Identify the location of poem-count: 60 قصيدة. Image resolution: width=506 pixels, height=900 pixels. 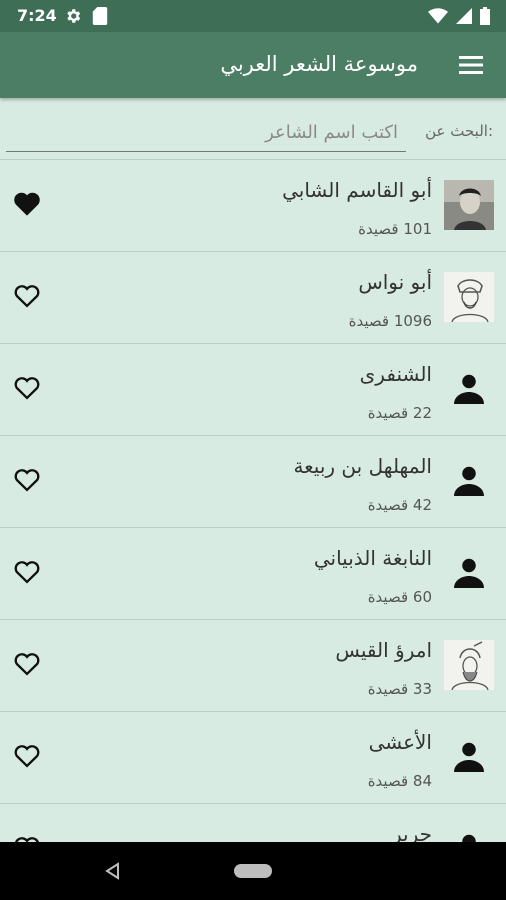
(399, 597).